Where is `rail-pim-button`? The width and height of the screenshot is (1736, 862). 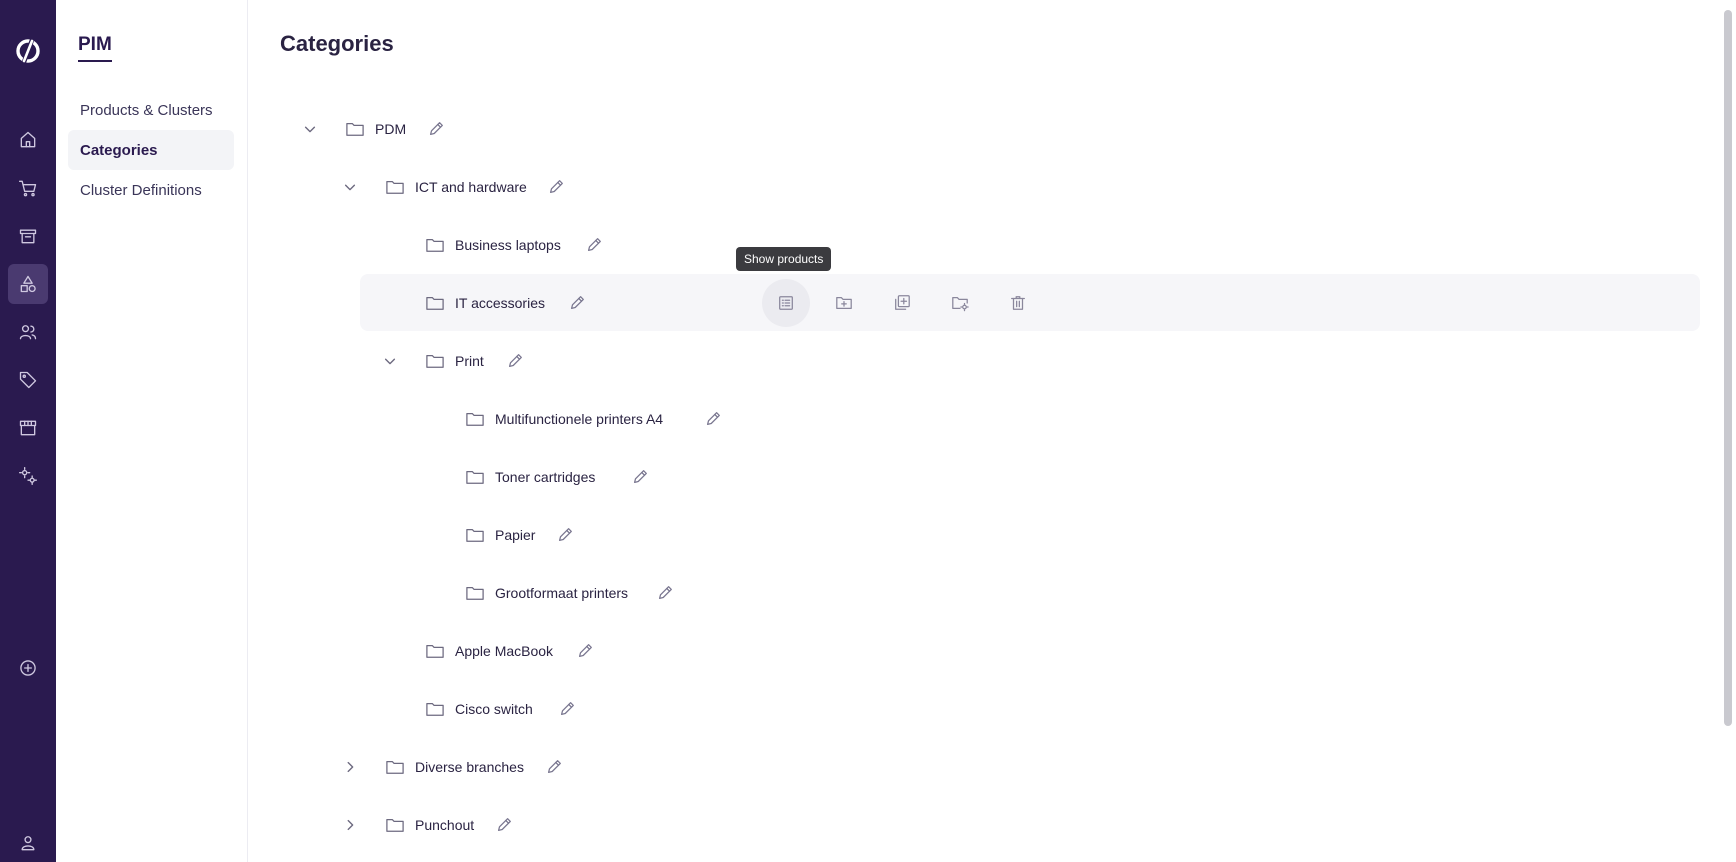
rail-pim-button is located at coordinates (28, 284).